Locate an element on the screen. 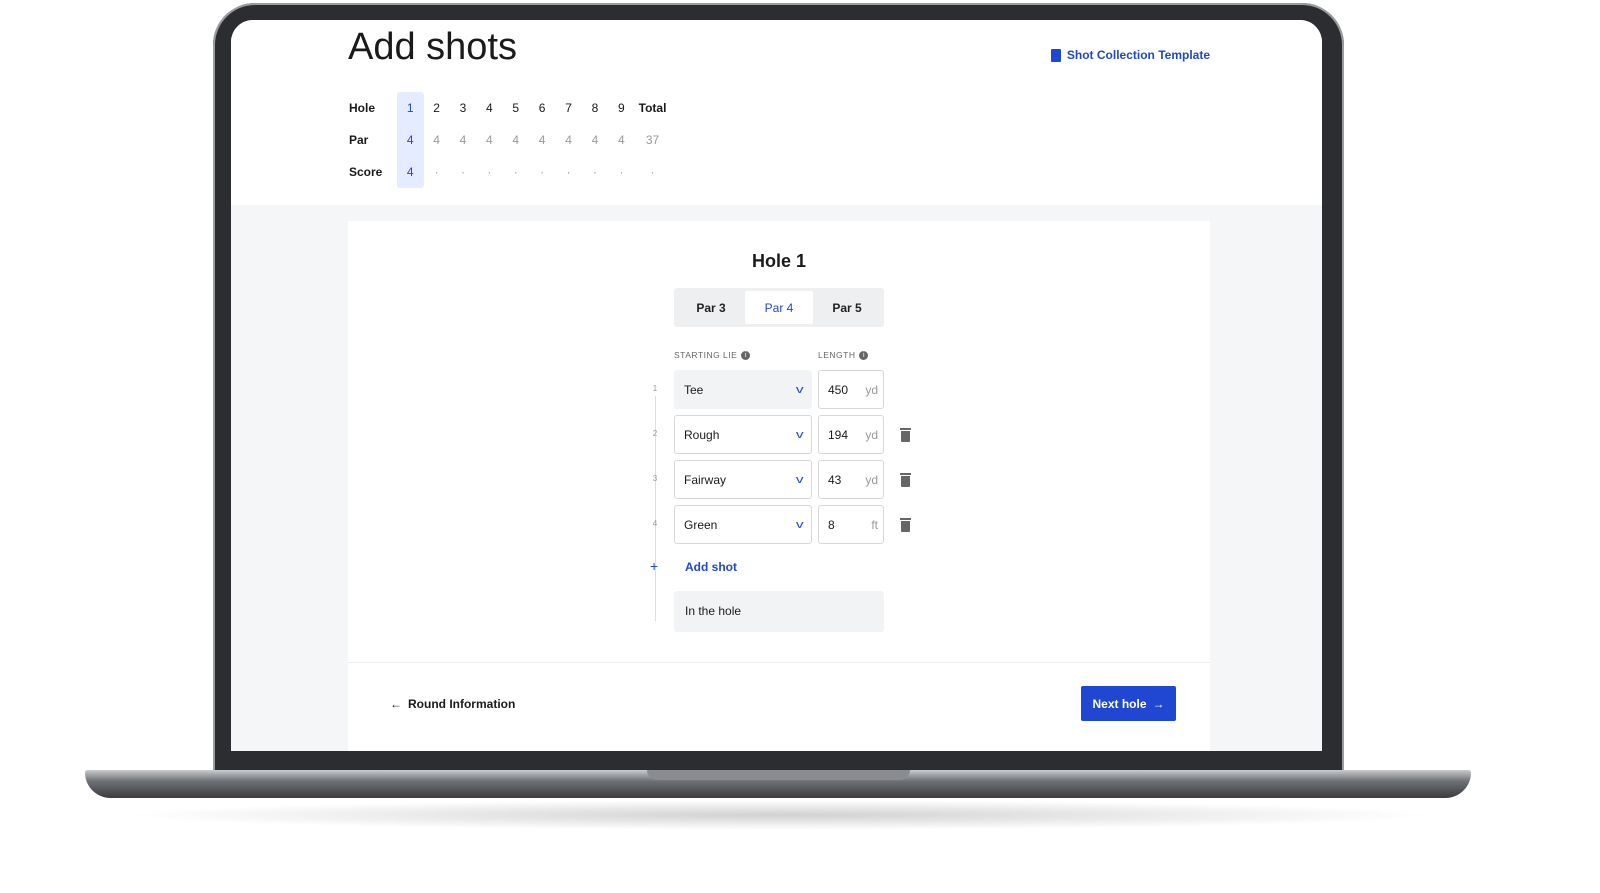 This screenshot has width=1600, height=893. length-value: 194 is located at coordinates (838, 434).